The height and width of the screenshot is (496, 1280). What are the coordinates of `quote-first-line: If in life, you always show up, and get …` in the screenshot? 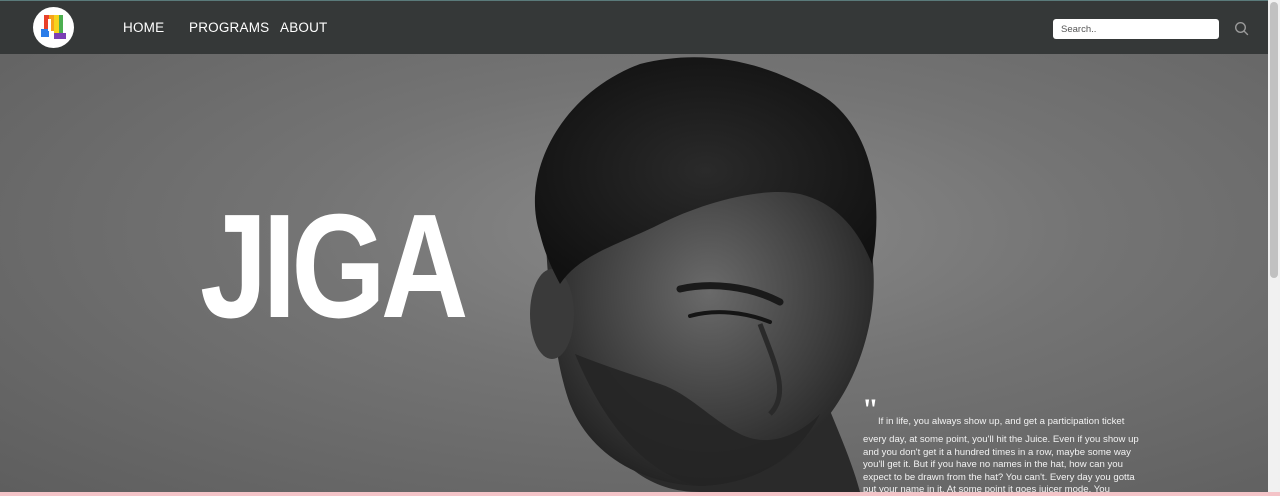 It's located at (1001, 421).